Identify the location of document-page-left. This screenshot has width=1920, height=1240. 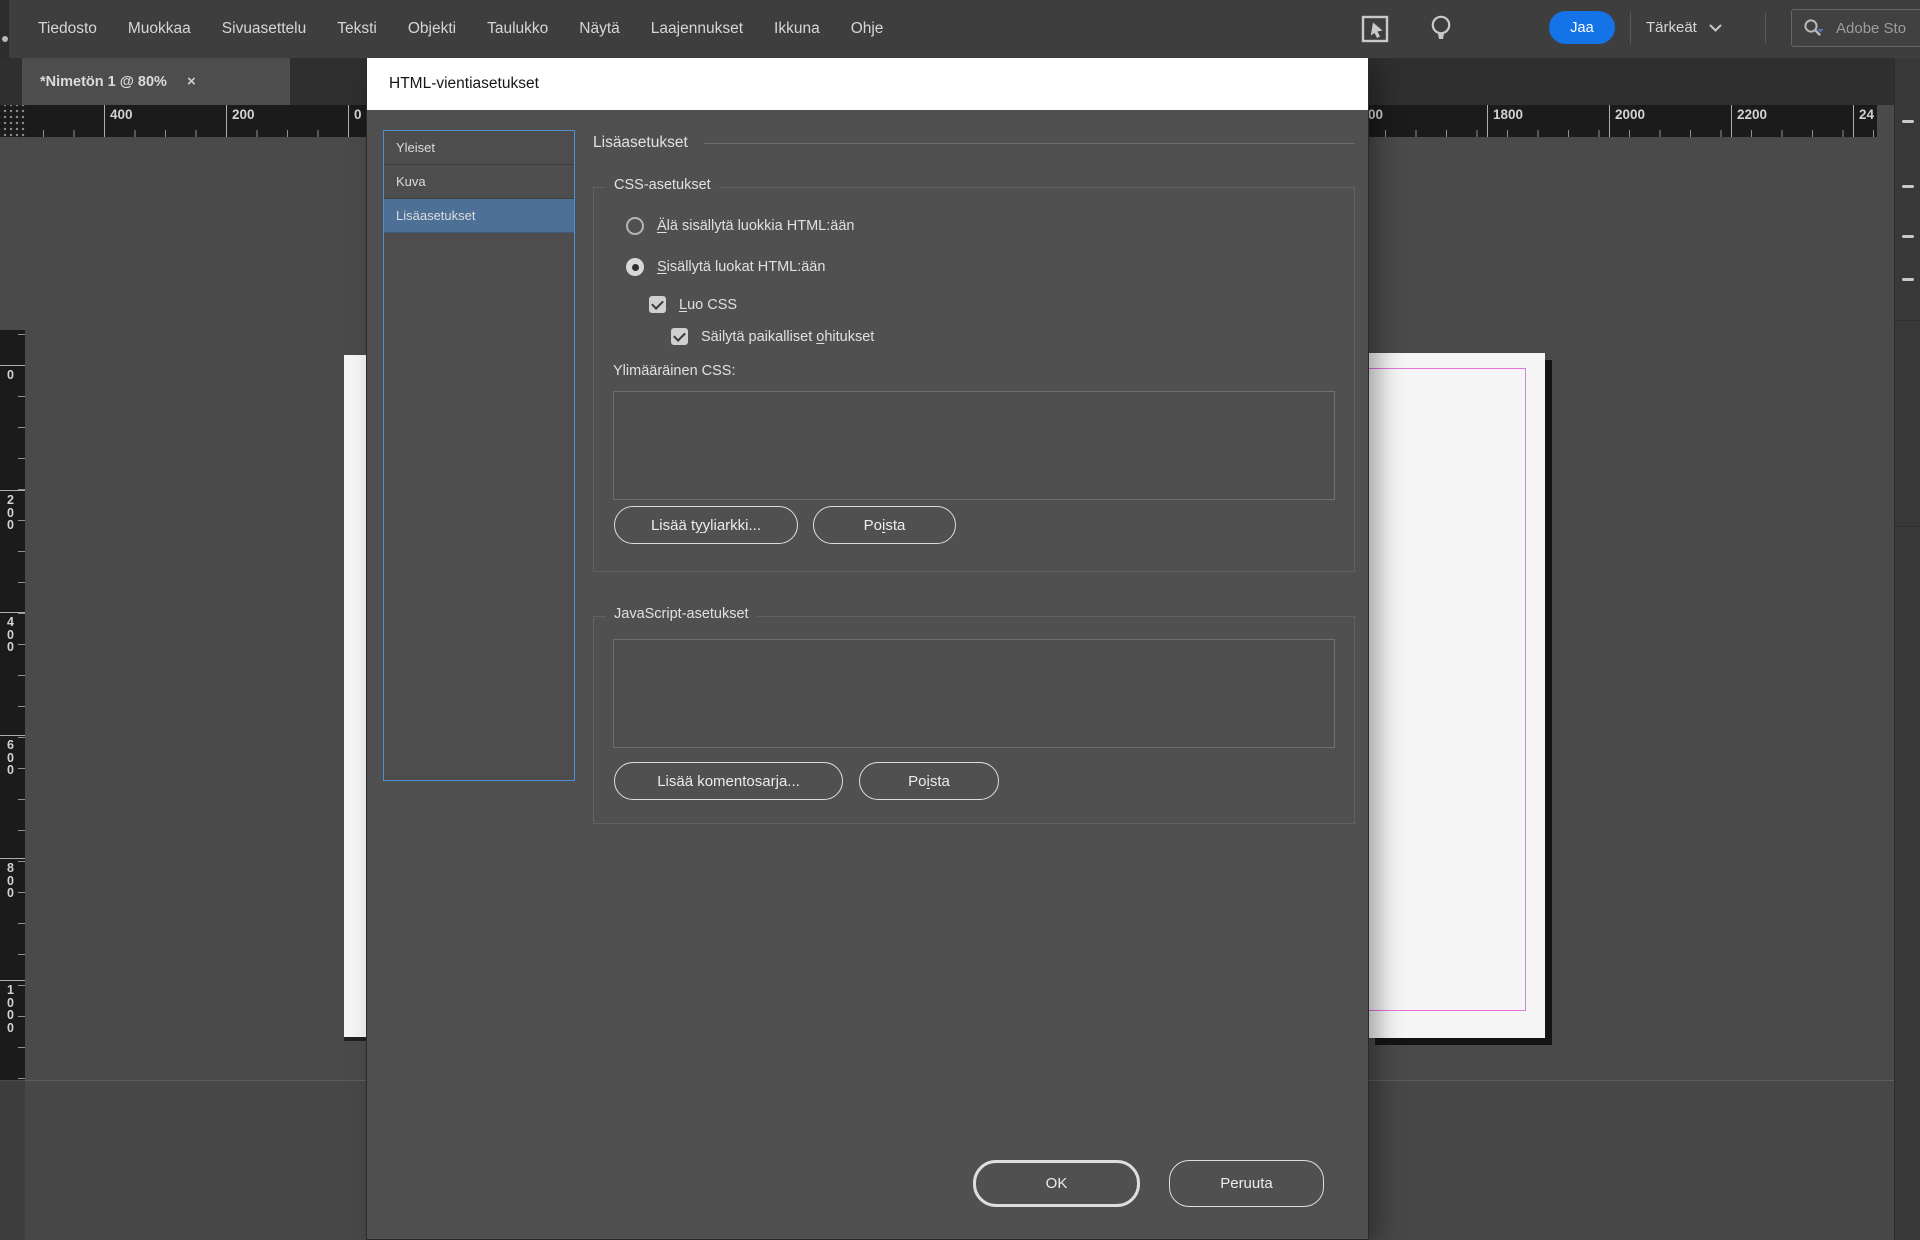
(356, 696).